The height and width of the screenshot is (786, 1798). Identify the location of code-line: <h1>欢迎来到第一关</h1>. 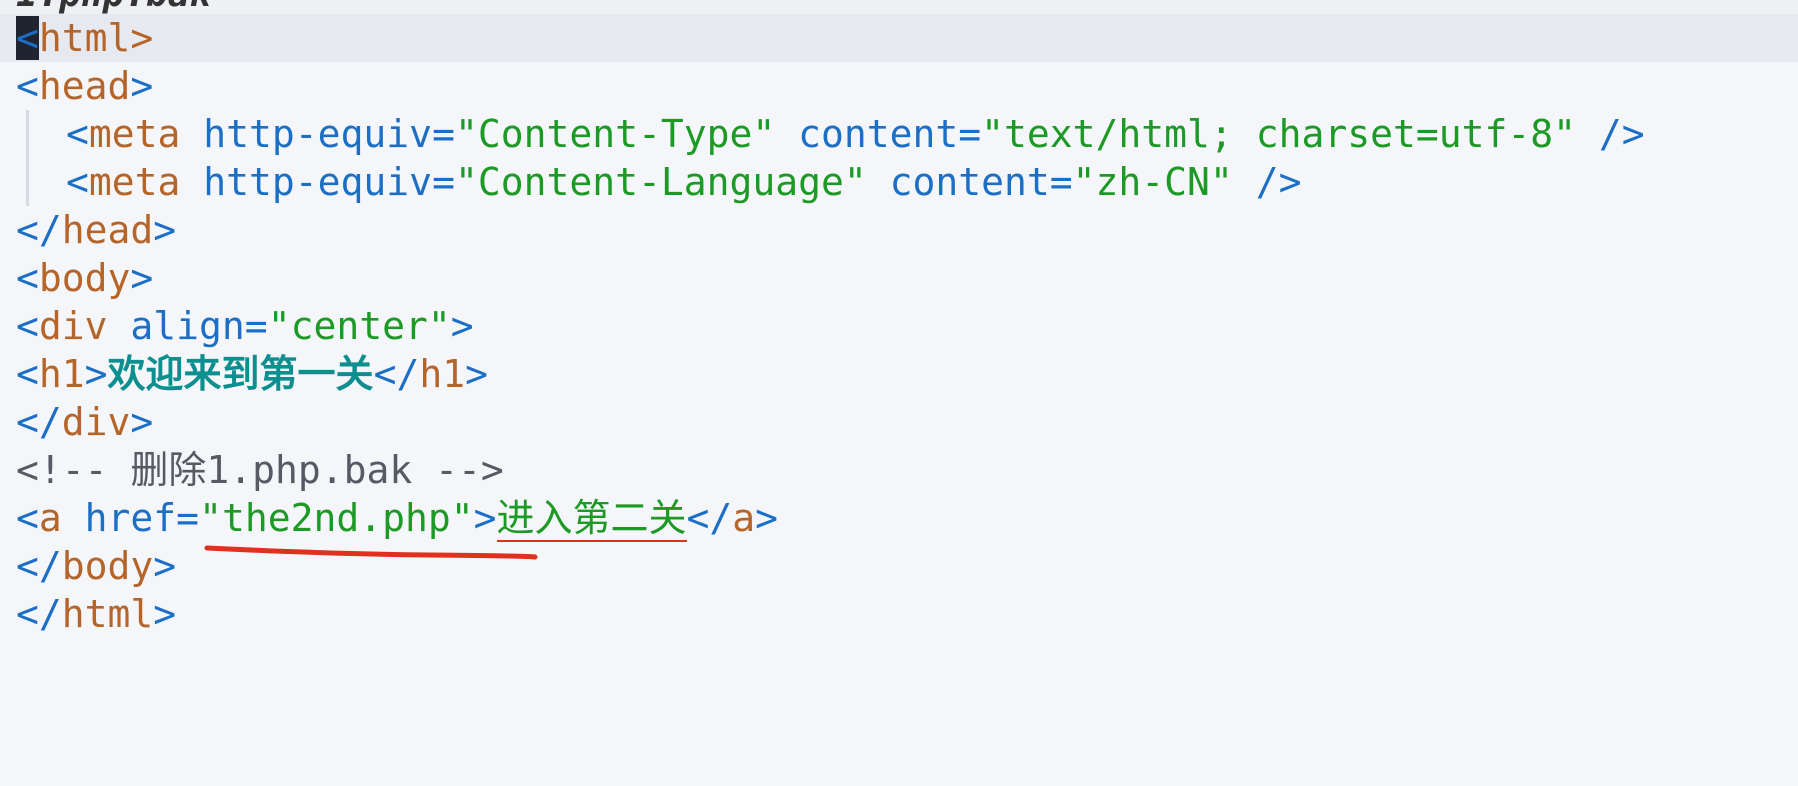
(899, 374).